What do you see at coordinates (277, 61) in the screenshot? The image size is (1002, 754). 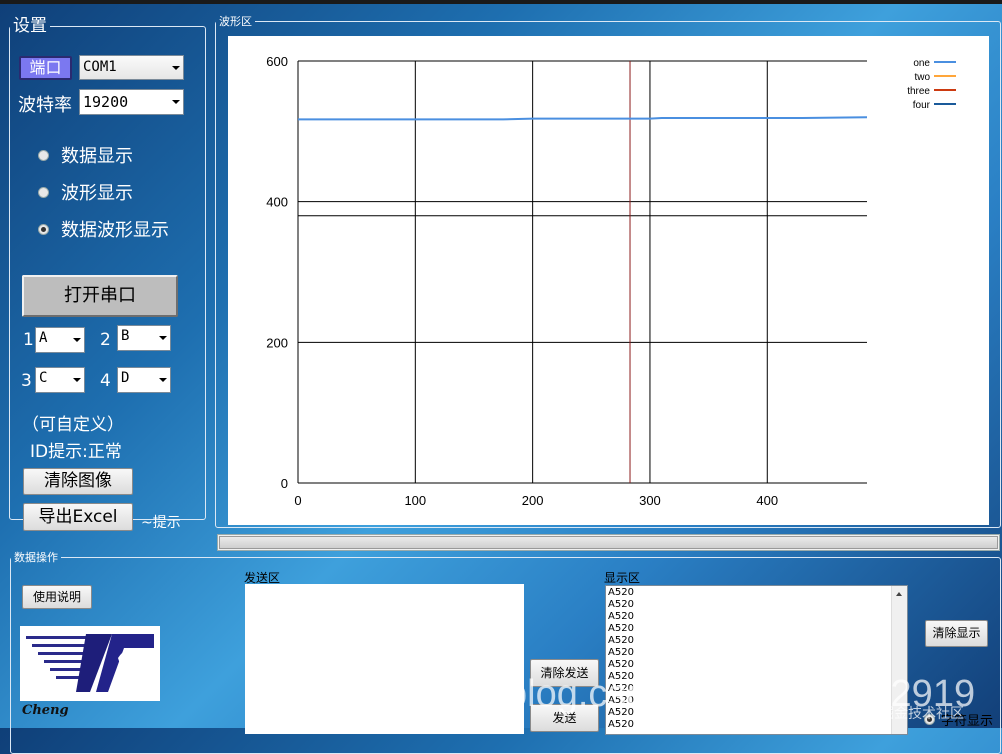 I see `y-tick-label: 600` at bounding box center [277, 61].